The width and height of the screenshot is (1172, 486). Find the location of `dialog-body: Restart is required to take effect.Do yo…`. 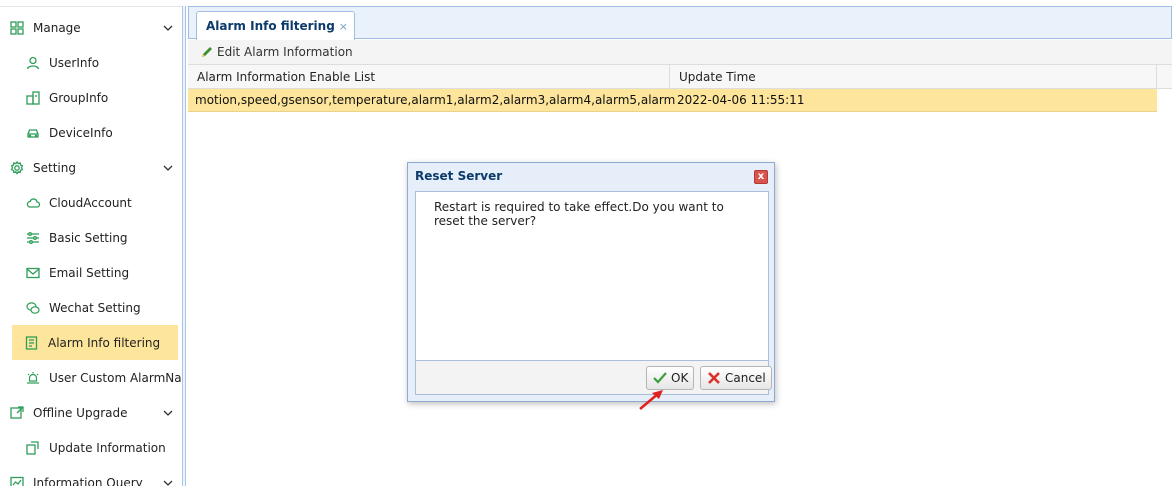

dialog-body: Restart is required to take effect.Do yo… is located at coordinates (592, 276).